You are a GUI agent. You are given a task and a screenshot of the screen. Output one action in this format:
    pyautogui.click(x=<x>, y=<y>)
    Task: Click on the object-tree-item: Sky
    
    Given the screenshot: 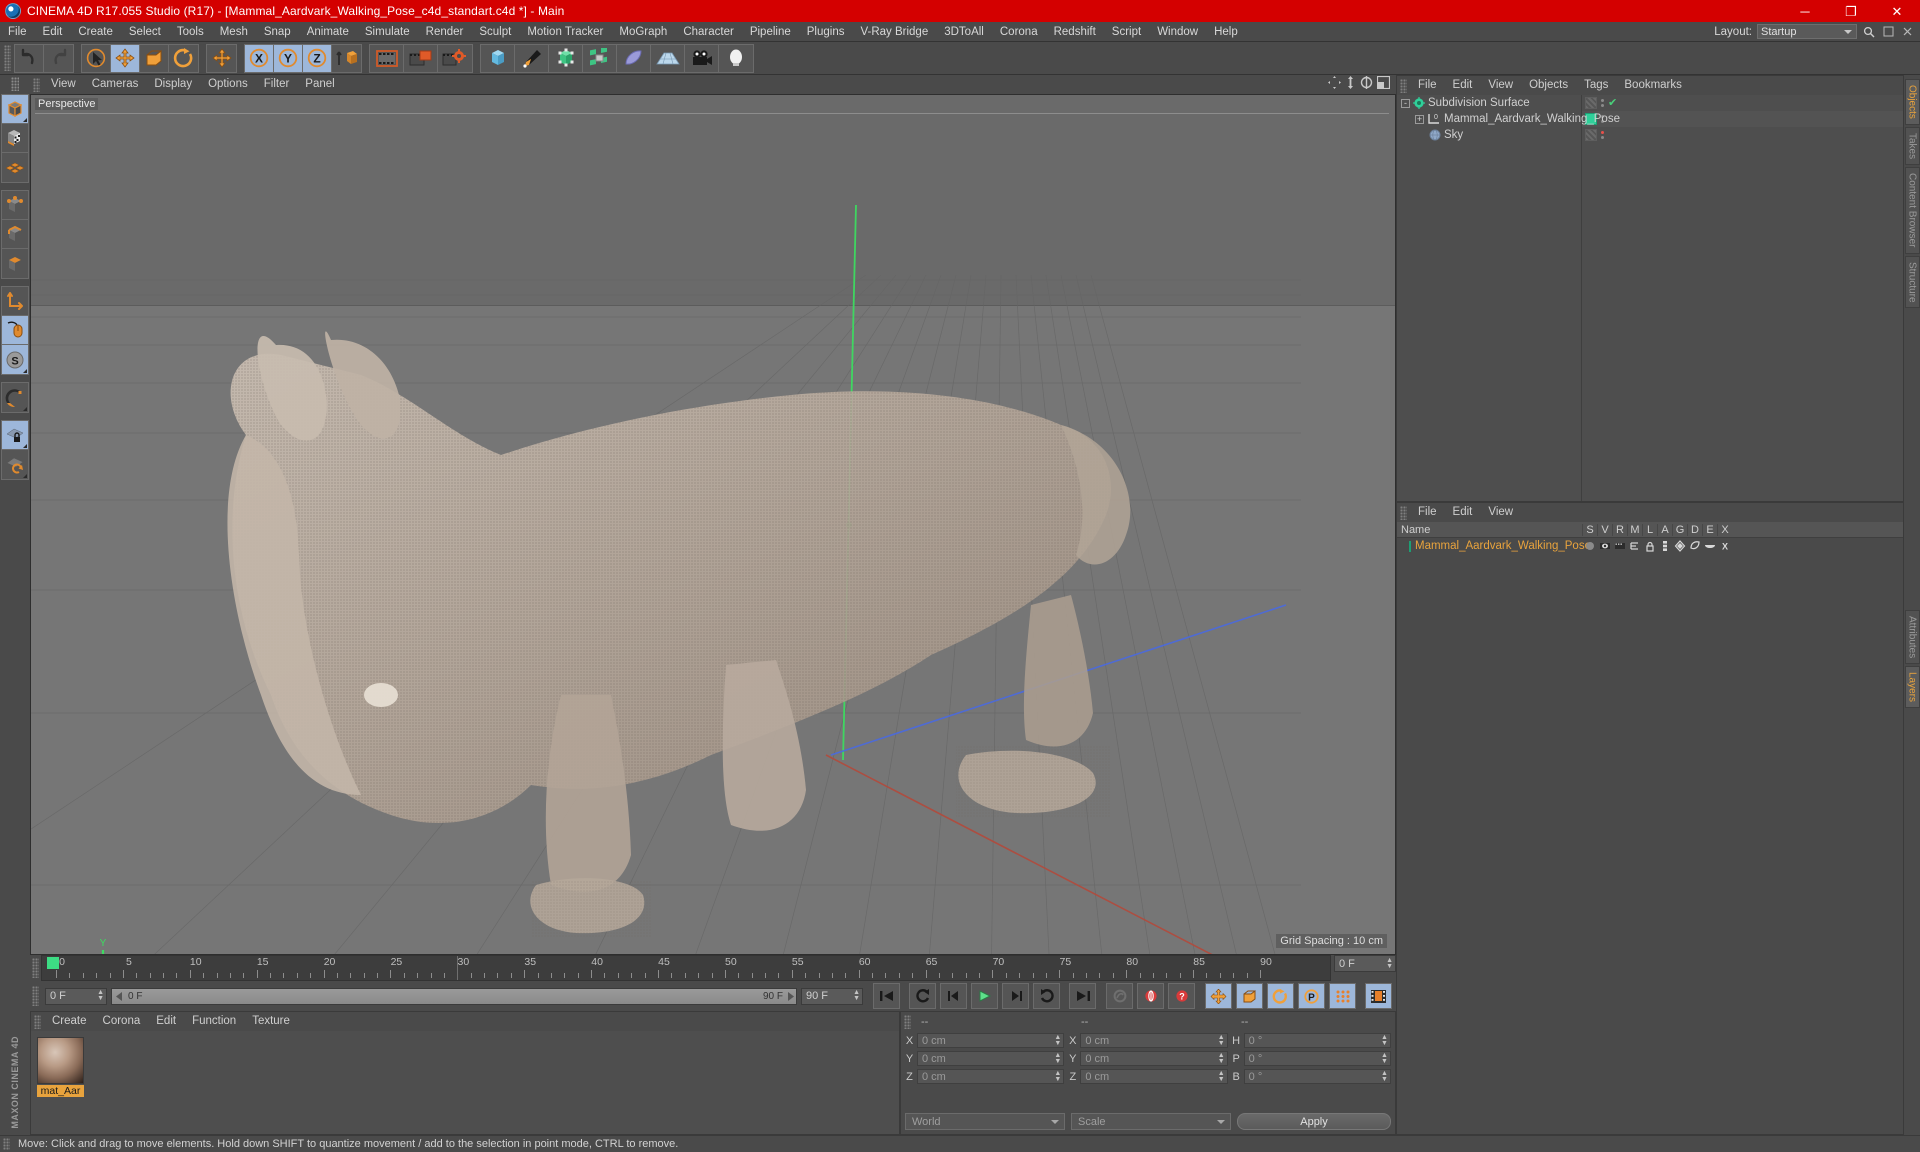 What is the action you would take?
    pyautogui.click(x=1489, y=135)
    